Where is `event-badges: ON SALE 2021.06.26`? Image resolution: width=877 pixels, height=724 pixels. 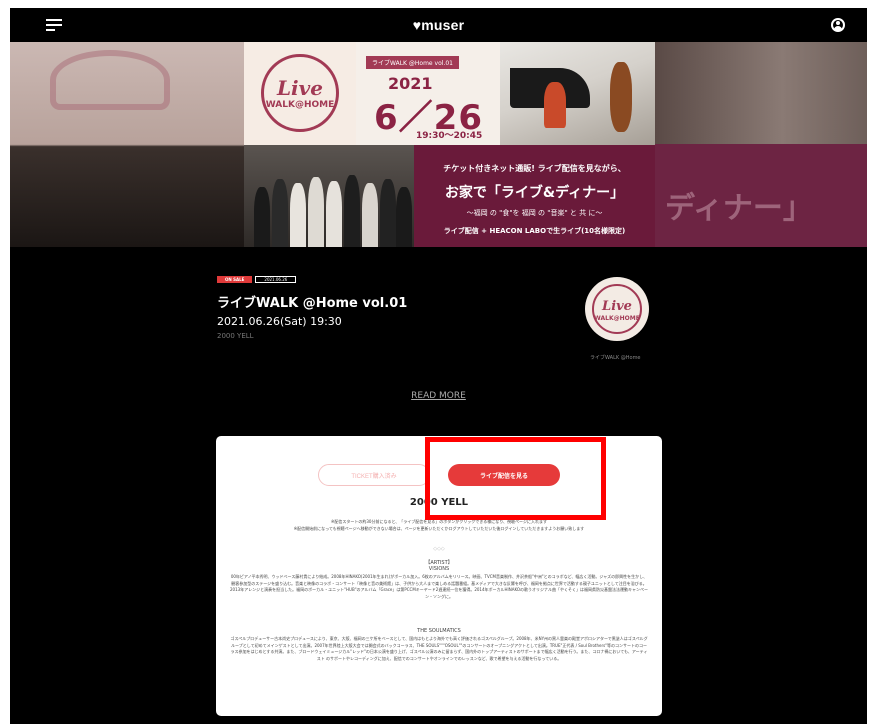 event-badges: ON SALE 2021.06.26 is located at coordinates (257, 279).